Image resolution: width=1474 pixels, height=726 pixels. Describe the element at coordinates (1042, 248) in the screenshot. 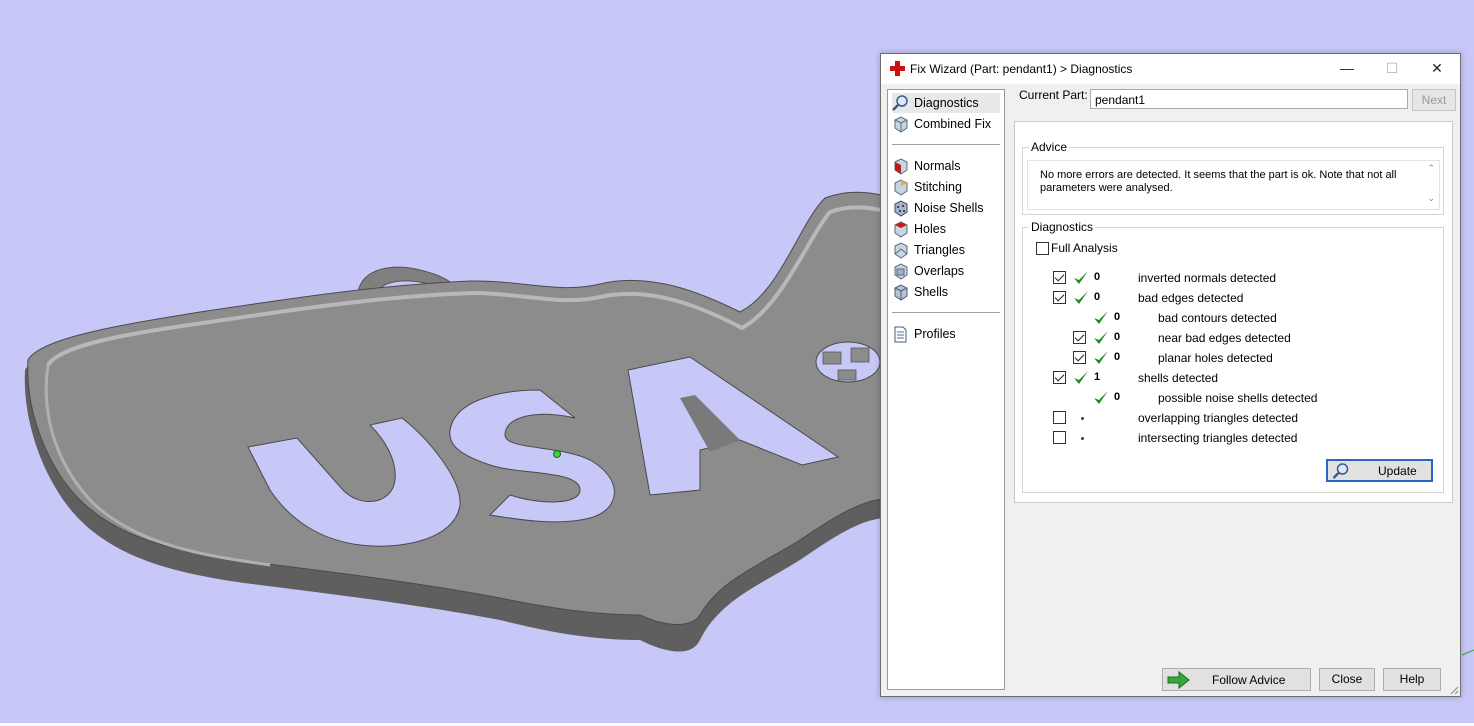

I see `full-analysis-checkbox` at that location.